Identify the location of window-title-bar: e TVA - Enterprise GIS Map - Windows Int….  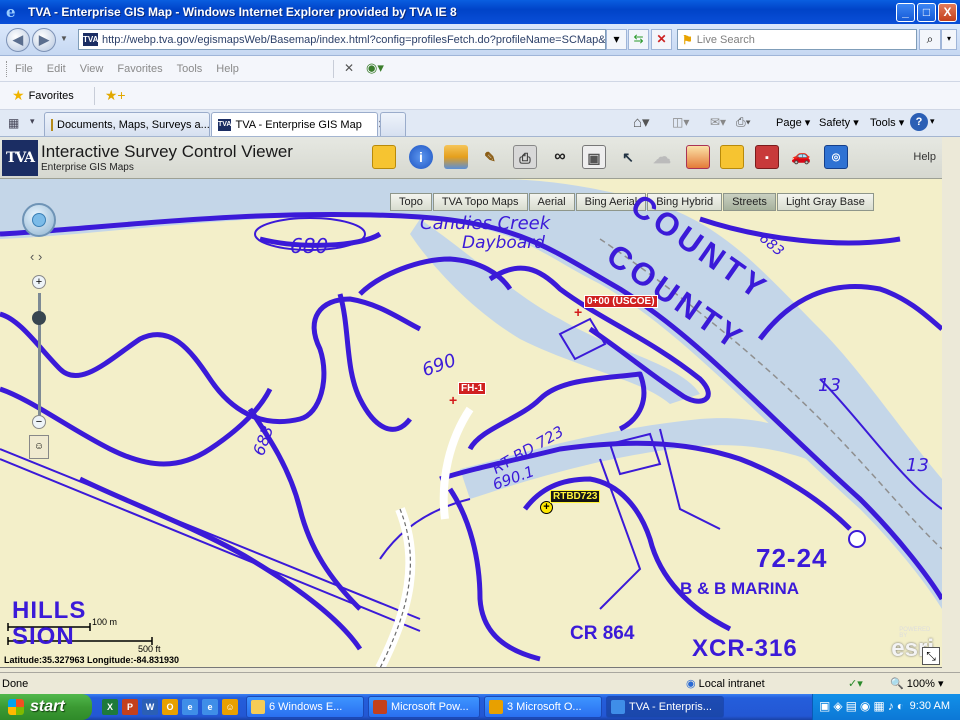
(480, 12).